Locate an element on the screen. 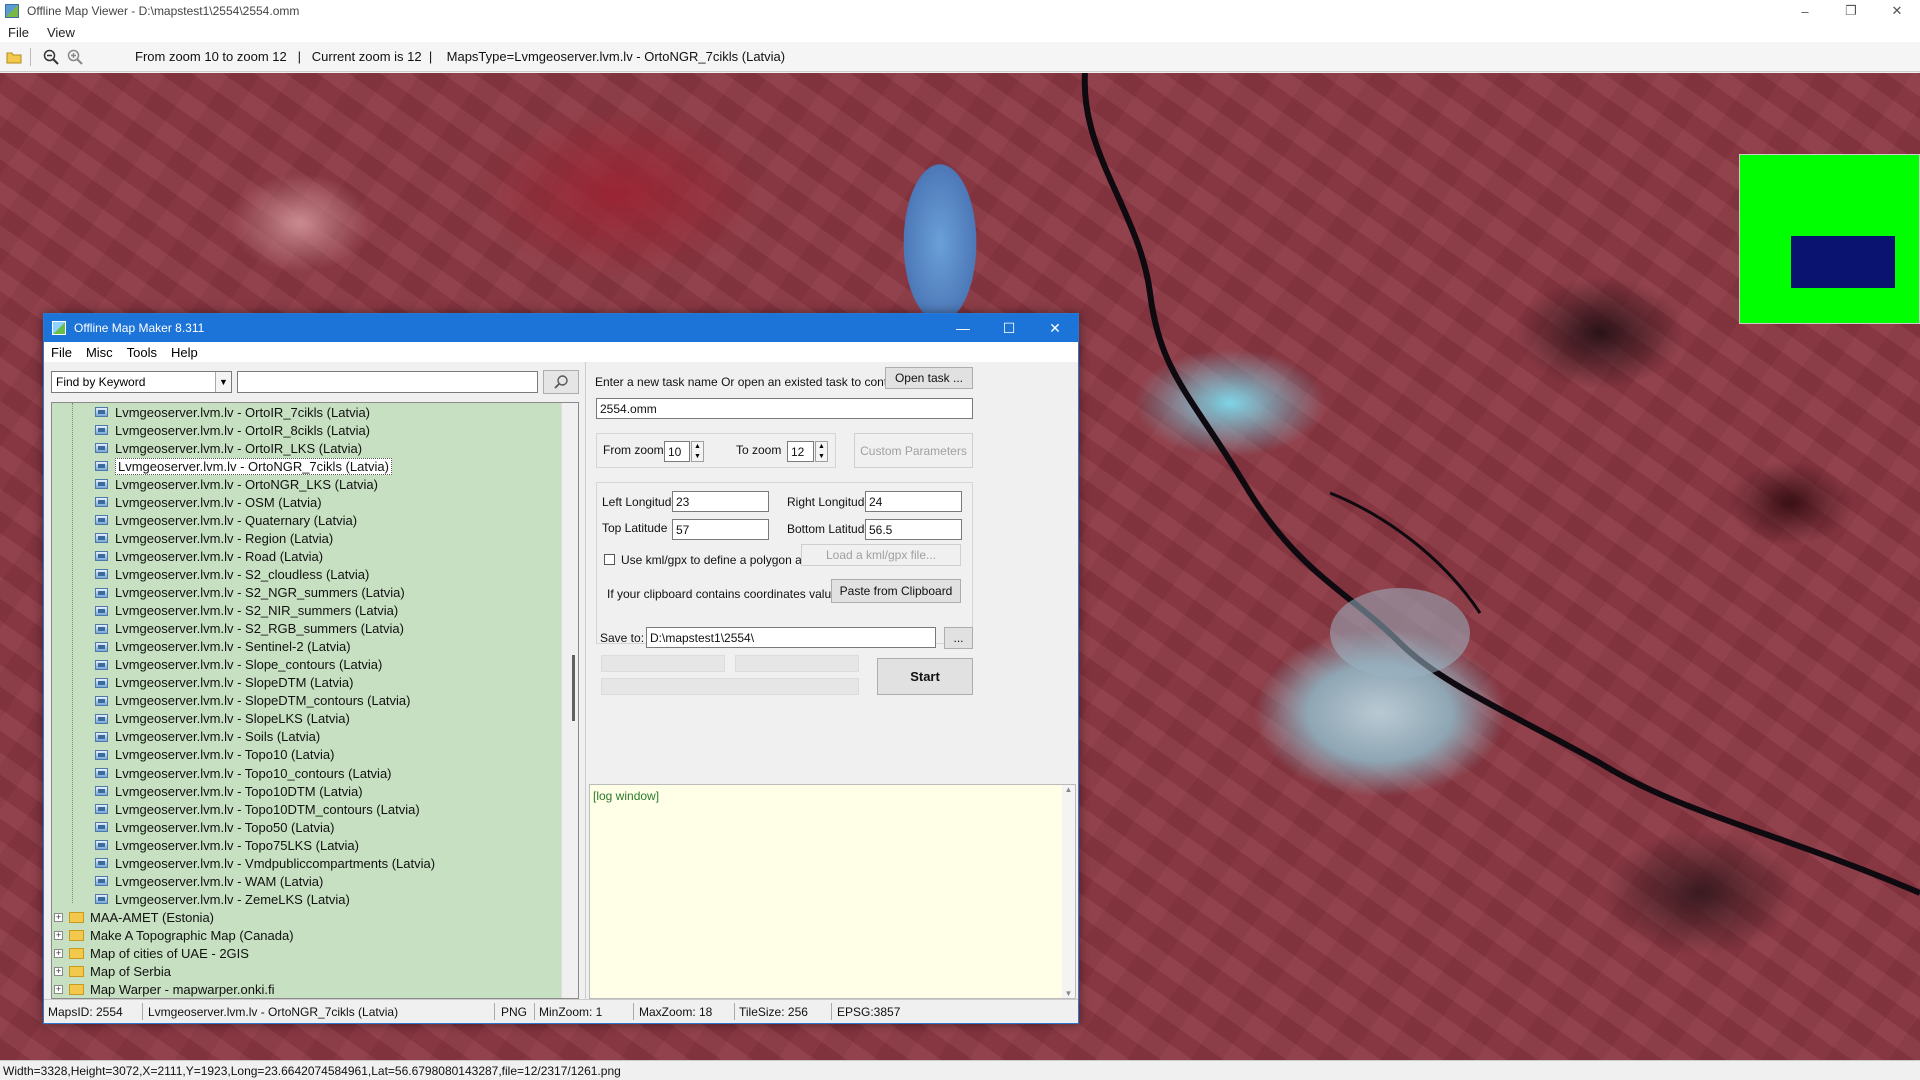 This screenshot has height=1080, width=1920. save-to-input: D:\mapstest1\2554\ is located at coordinates (791, 637).